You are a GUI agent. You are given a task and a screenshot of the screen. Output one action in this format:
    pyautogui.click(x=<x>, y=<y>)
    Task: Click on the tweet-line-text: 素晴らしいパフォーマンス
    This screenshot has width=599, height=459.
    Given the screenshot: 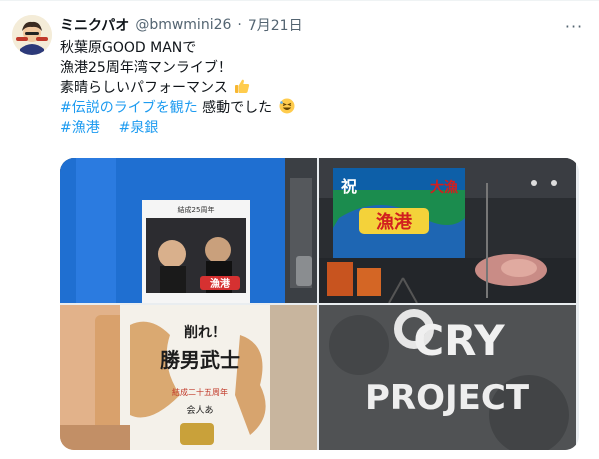 What is the action you would take?
    pyautogui.click(x=144, y=88)
    